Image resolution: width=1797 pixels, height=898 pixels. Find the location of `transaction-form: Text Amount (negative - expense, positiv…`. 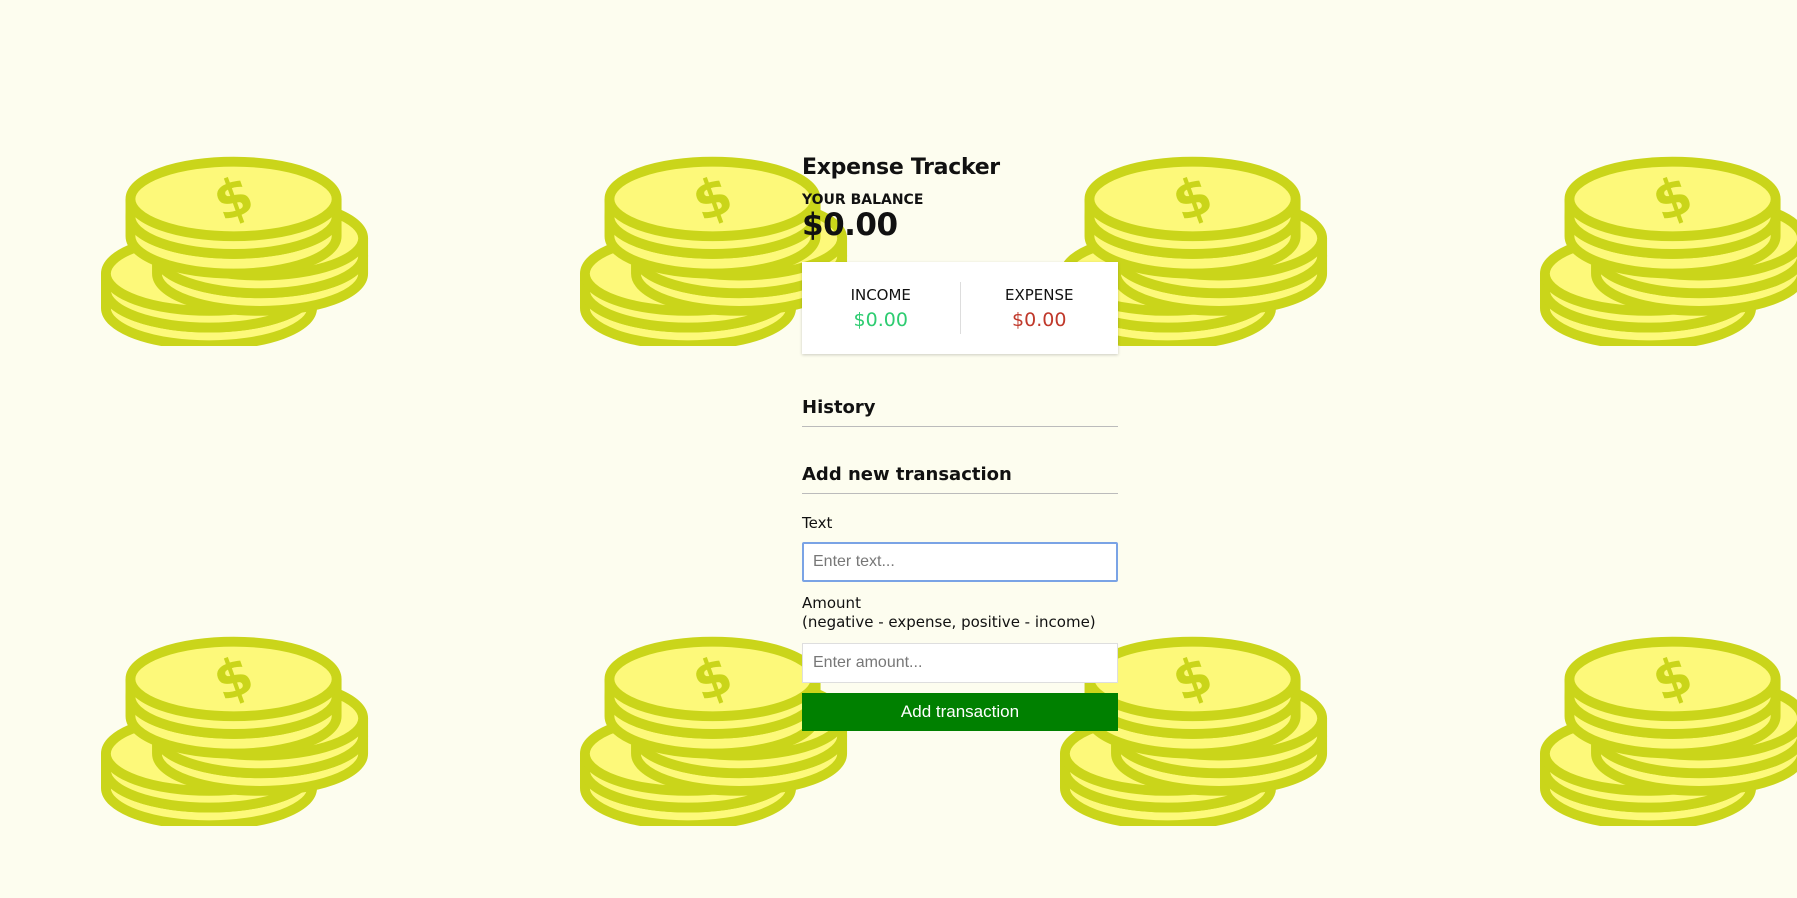

transaction-form: Text Amount (negative - expense, positiv… is located at coordinates (960, 622).